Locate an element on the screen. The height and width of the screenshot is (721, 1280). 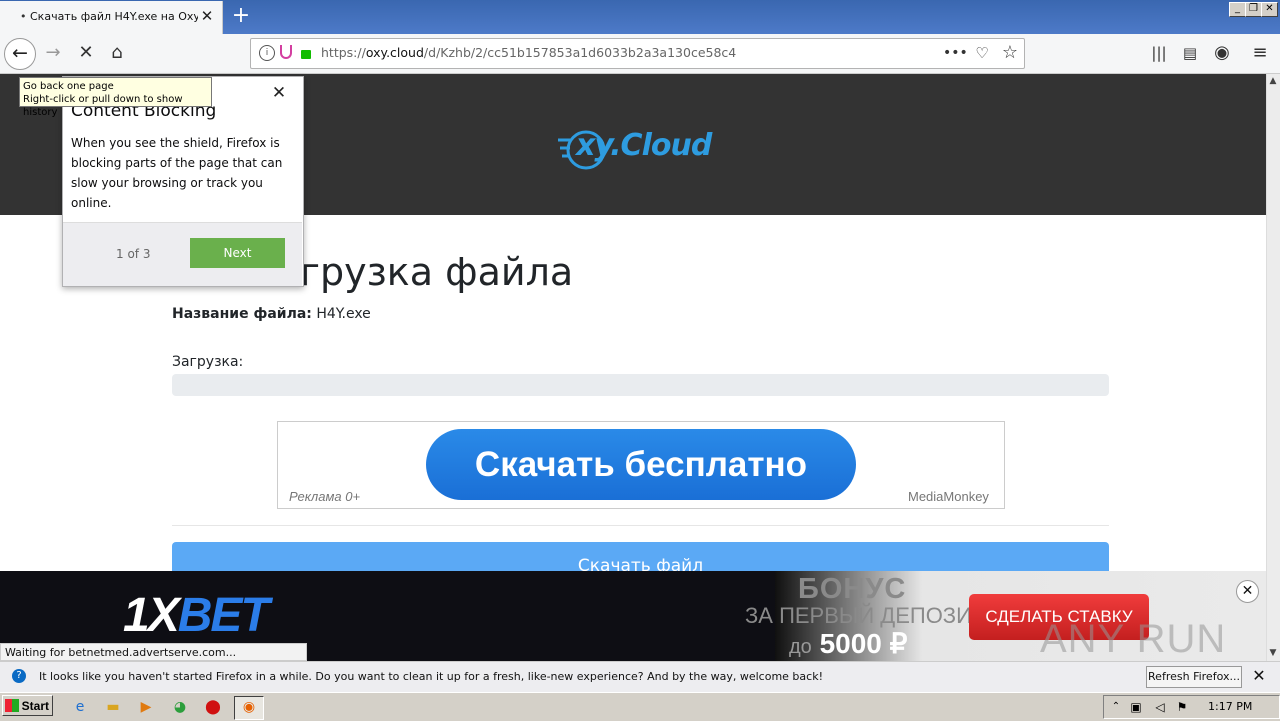
download-progress-bar is located at coordinates (640, 385).